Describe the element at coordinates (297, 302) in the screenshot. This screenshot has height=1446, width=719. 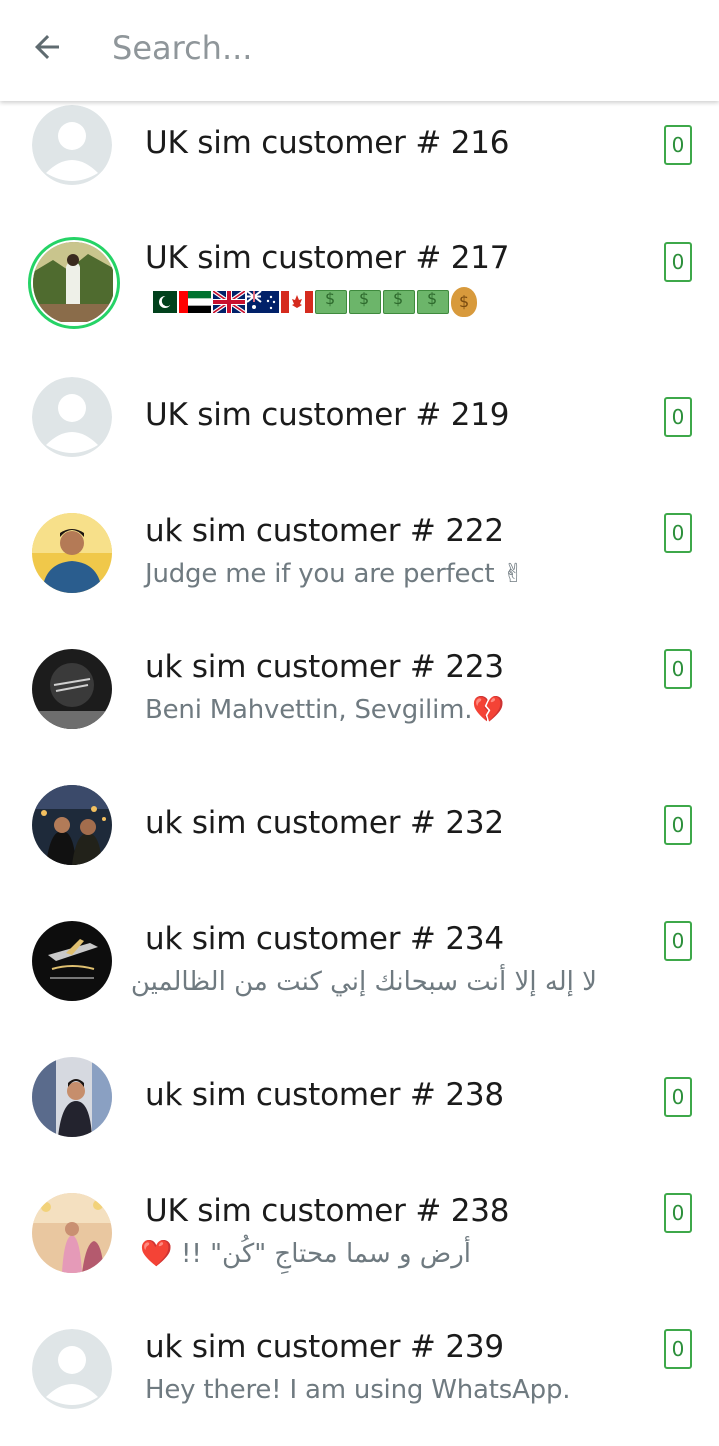
I see `canada-flag-icon` at that location.